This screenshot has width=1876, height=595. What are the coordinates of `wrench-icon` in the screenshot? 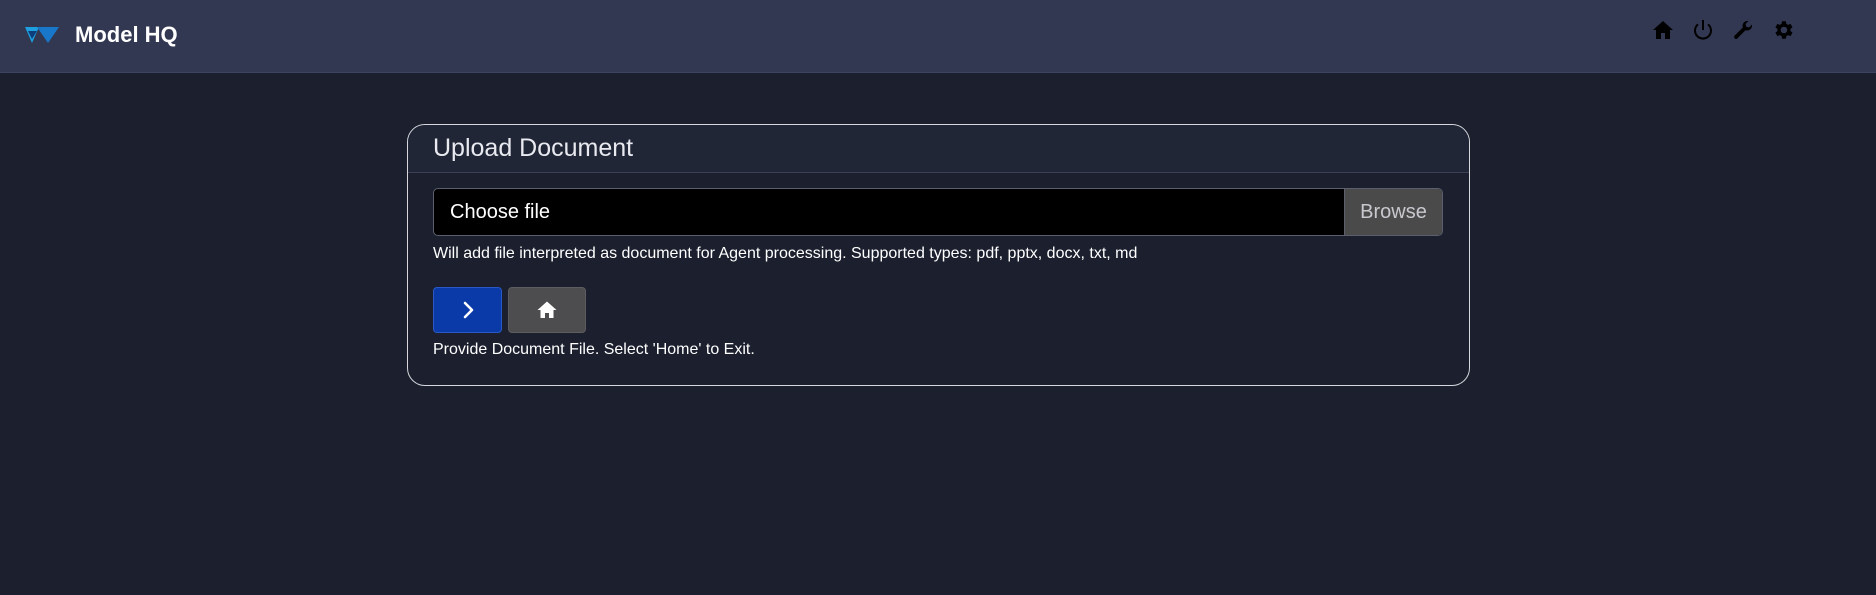 It's located at (1743, 30).